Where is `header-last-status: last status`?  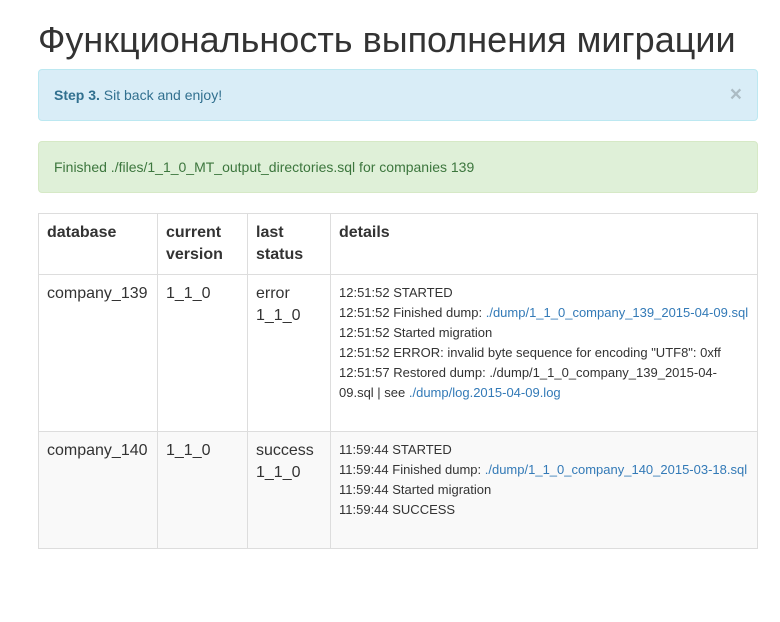 header-last-status: last status is located at coordinates (289, 244).